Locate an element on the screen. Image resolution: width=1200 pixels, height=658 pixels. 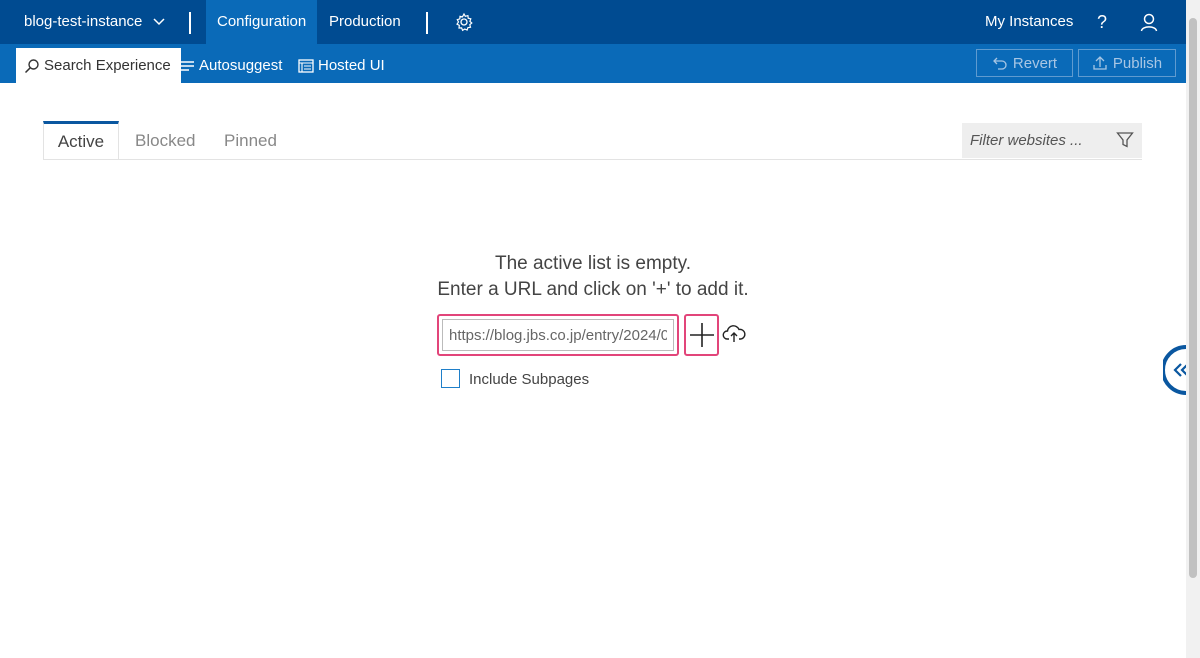
tab-search-experience: Search Experience is located at coordinates (98, 65).